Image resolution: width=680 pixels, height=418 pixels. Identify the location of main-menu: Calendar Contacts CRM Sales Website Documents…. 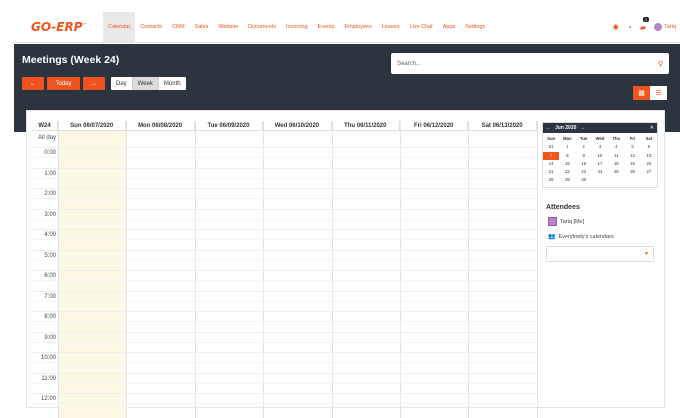
(296, 27).